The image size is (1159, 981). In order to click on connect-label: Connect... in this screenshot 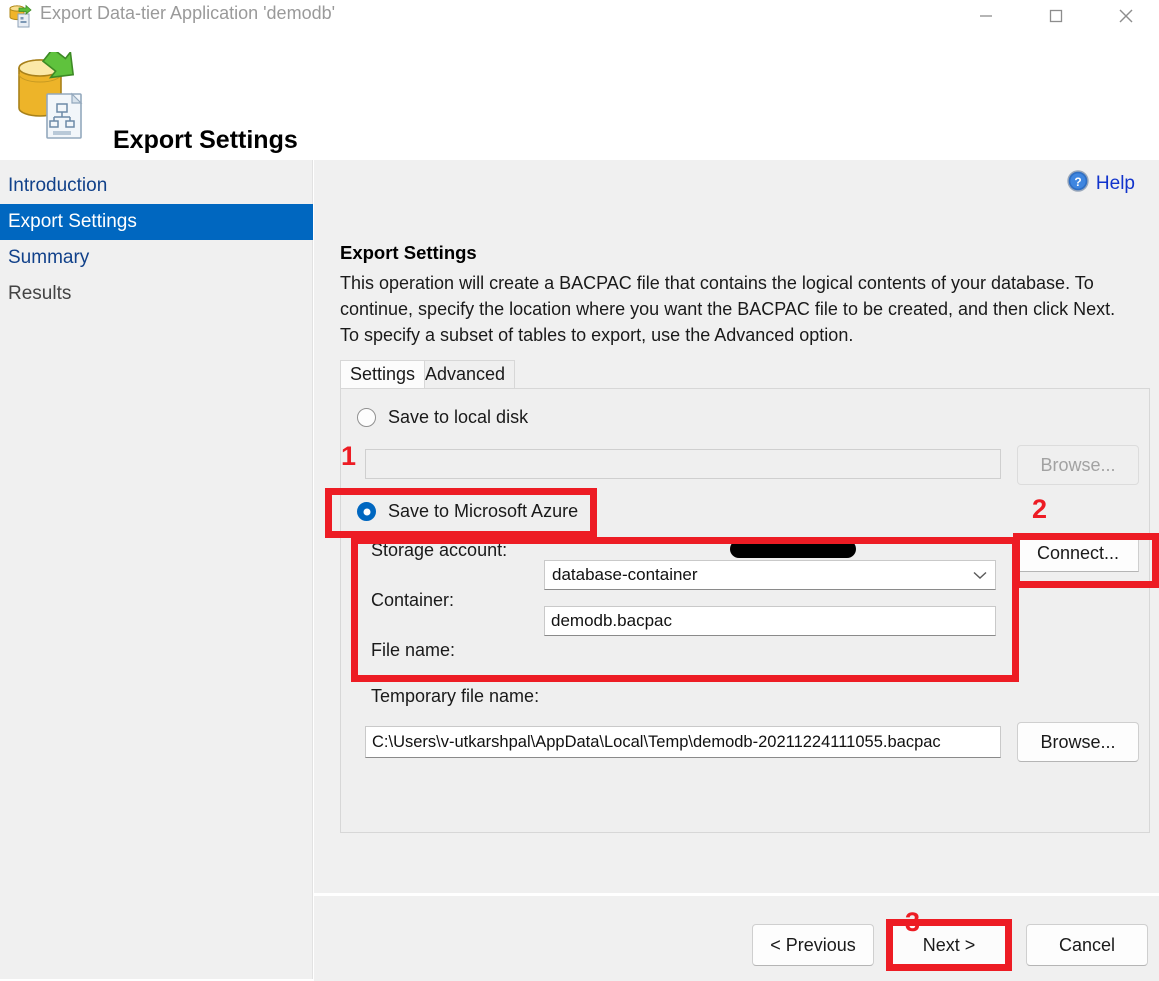, I will do `click(1078, 552)`.